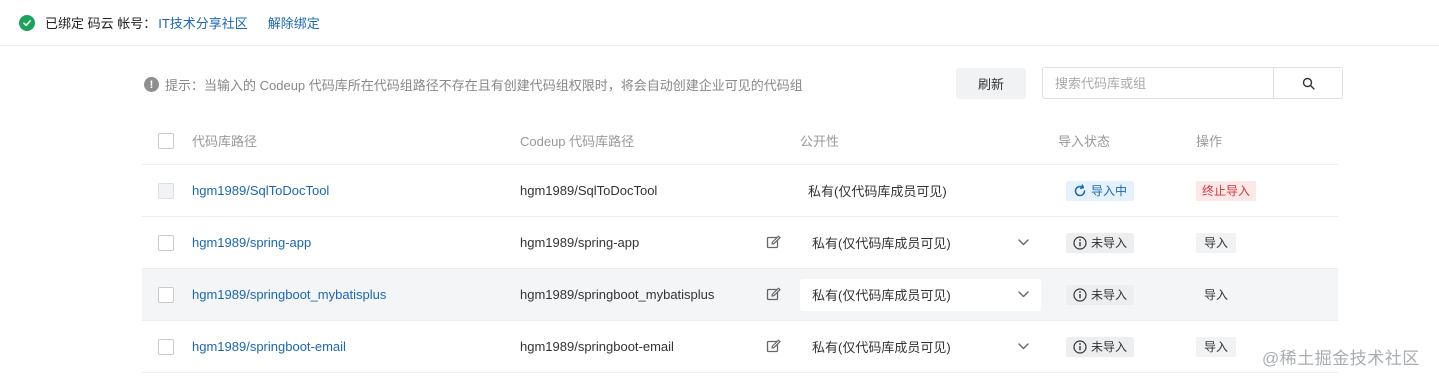 Image resolution: width=1439 pixels, height=379 pixels. I want to click on col-repo-path: 代码库路径, so click(225, 141).